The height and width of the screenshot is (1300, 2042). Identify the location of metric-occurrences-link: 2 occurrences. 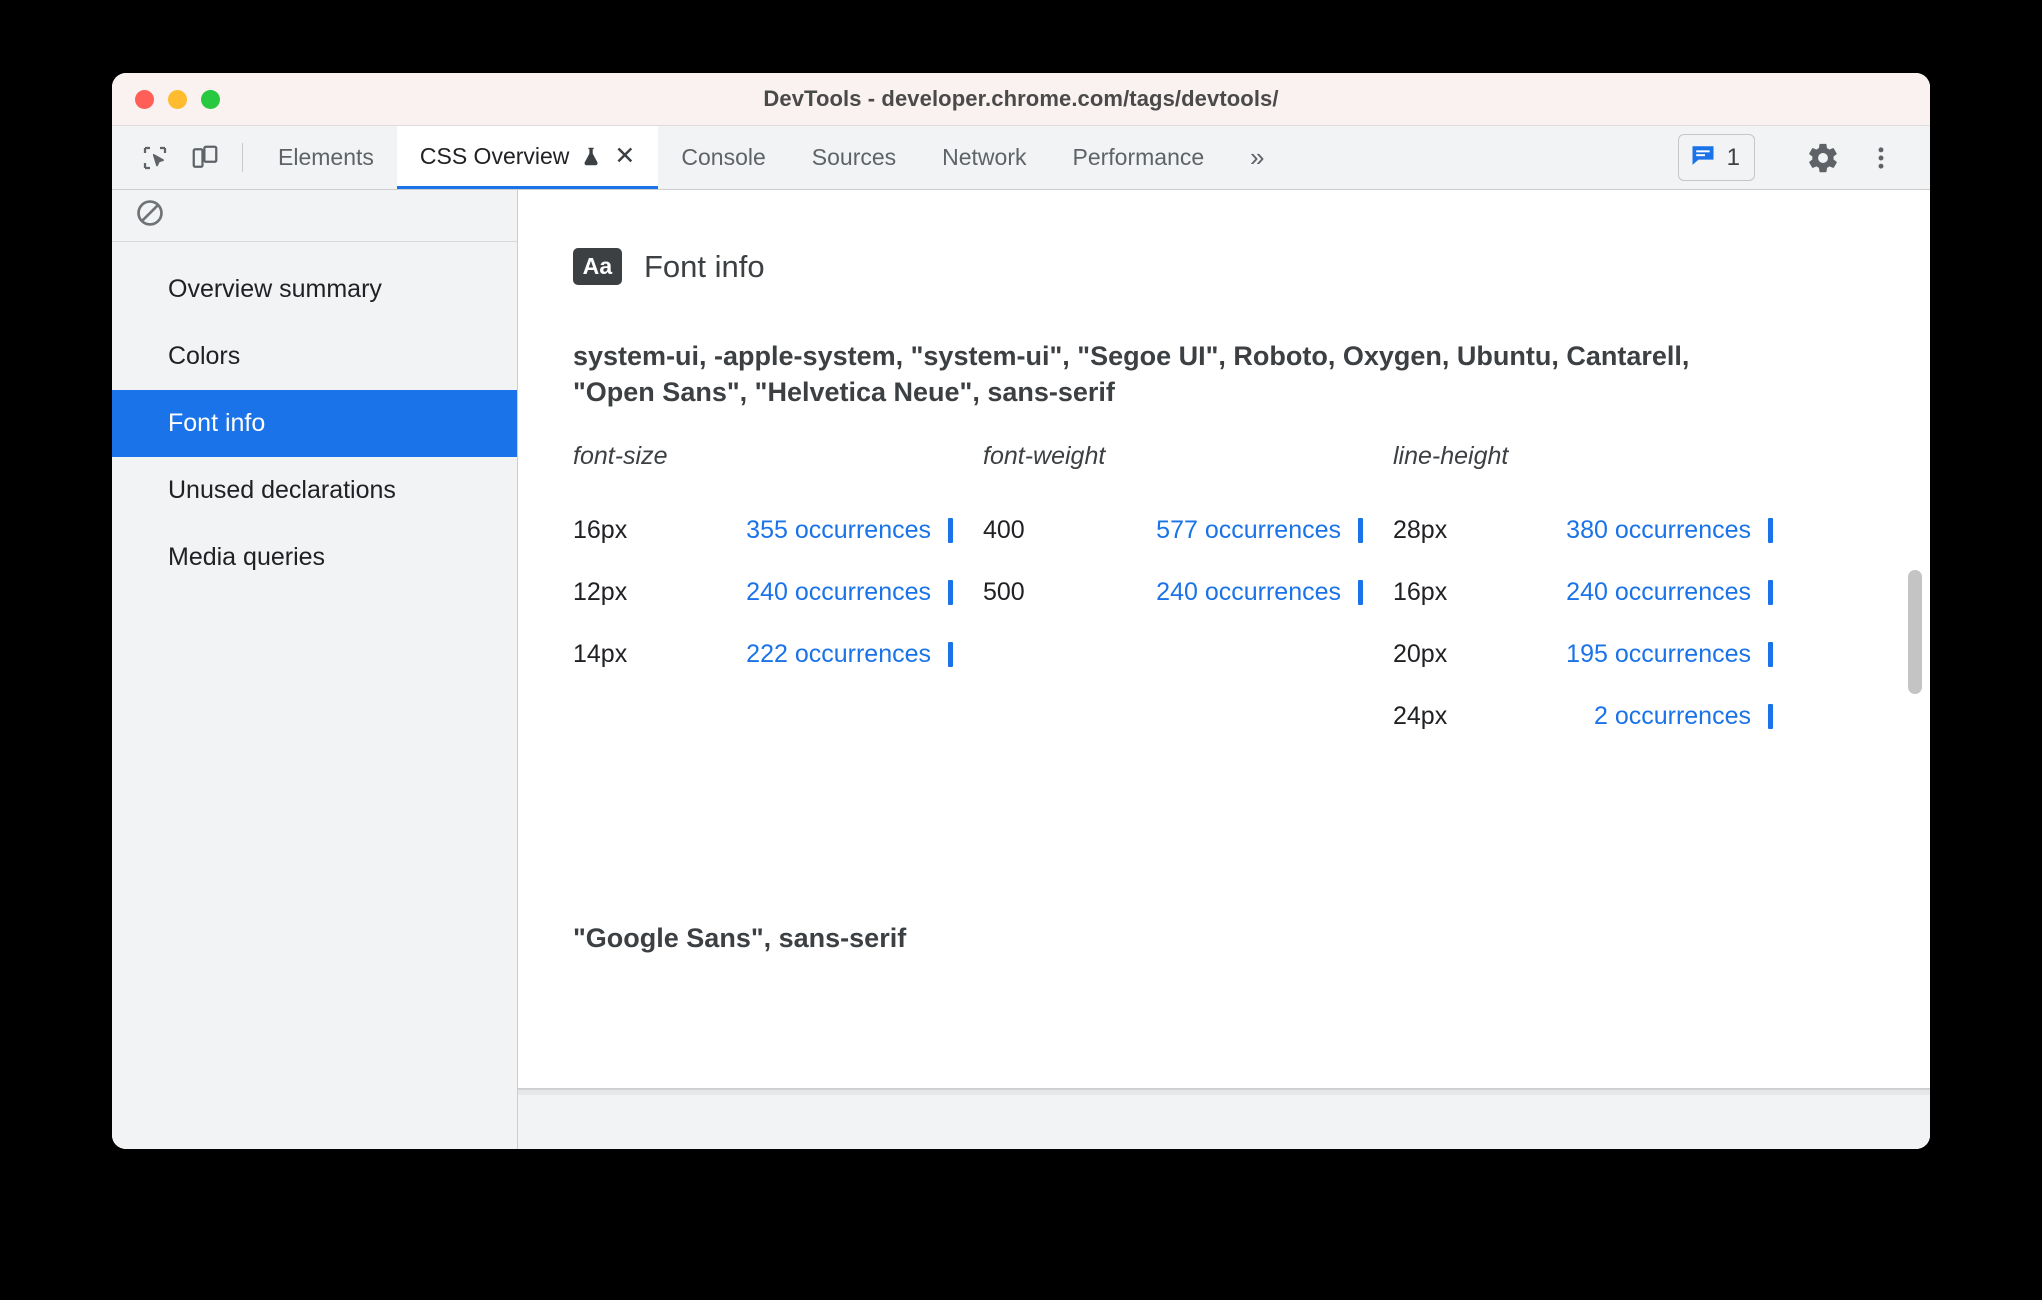
(1639, 716).